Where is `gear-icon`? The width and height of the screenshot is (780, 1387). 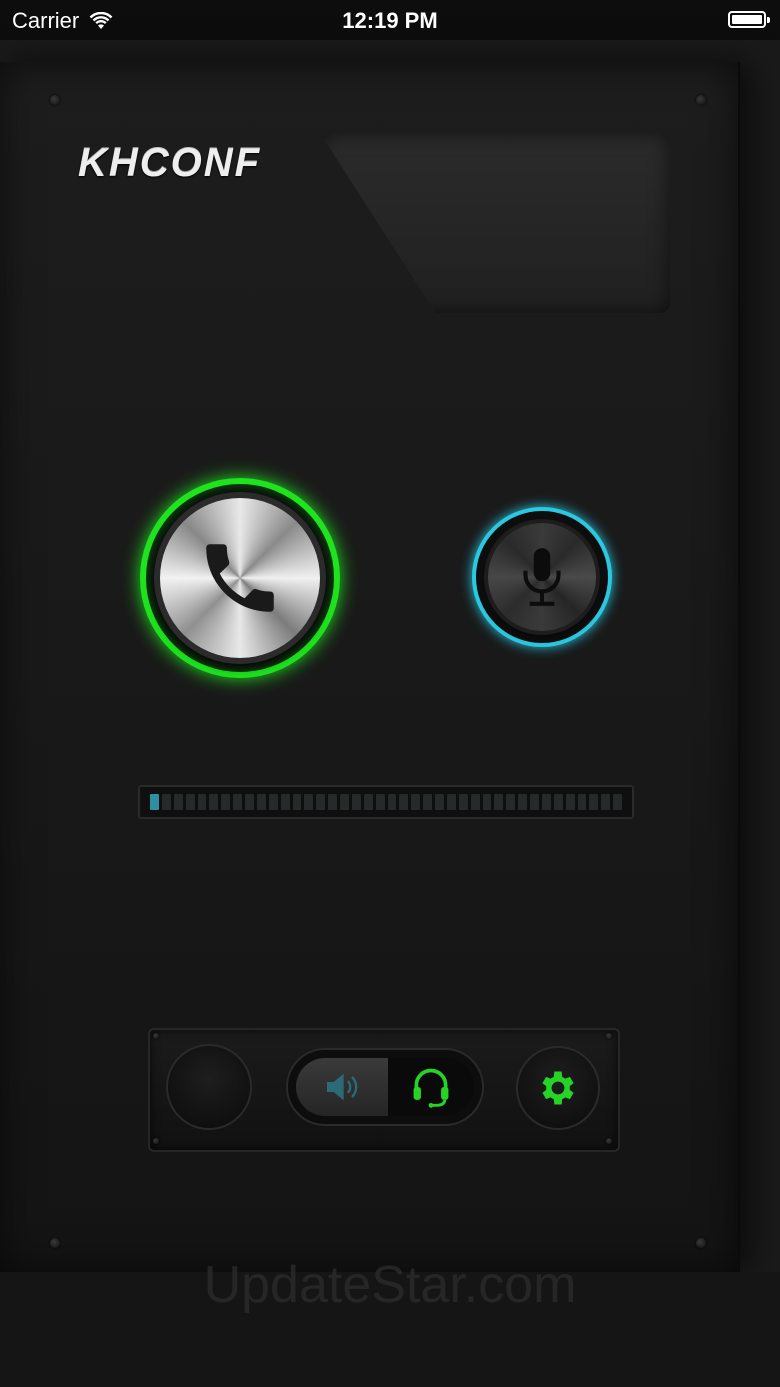 gear-icon is located at coordinates (558, 1088).